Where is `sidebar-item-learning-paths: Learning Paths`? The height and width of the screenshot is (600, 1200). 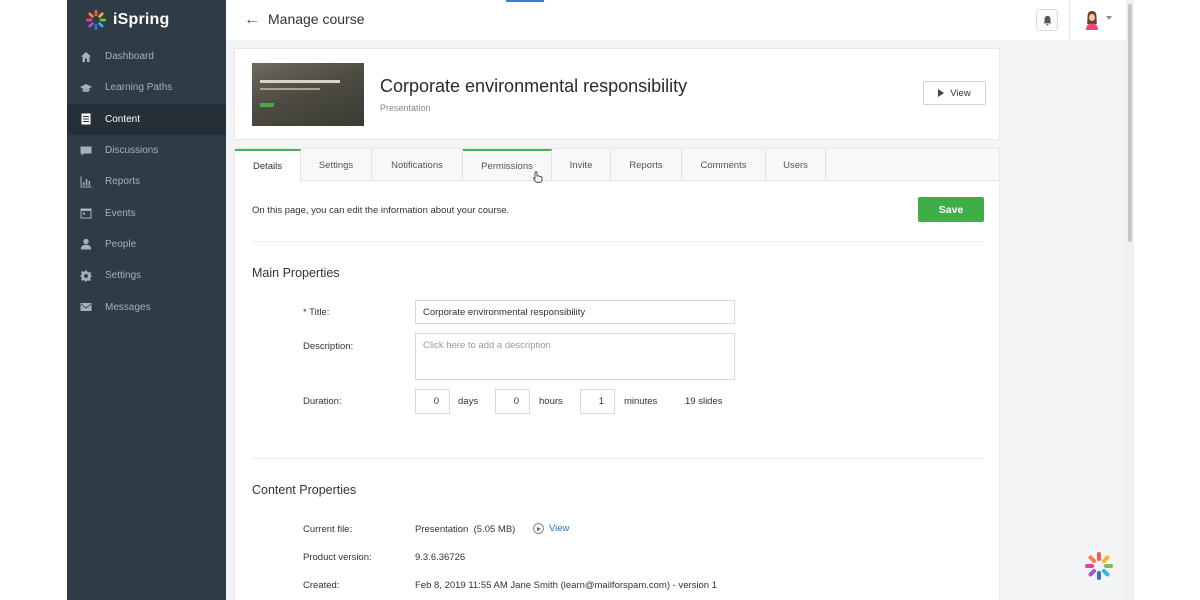 sidebar-item-learning-paths: Learning Paths is located at coordinates (146, 87).